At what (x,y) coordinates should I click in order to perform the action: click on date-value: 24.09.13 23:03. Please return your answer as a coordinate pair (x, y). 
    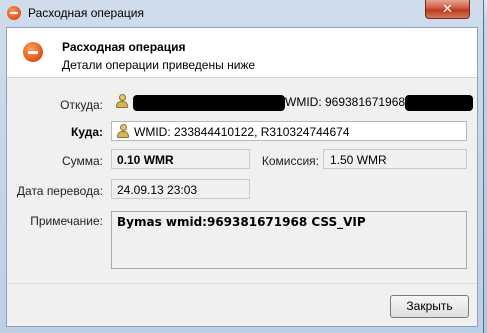
    Looking at the image, I should click on (157, 190).